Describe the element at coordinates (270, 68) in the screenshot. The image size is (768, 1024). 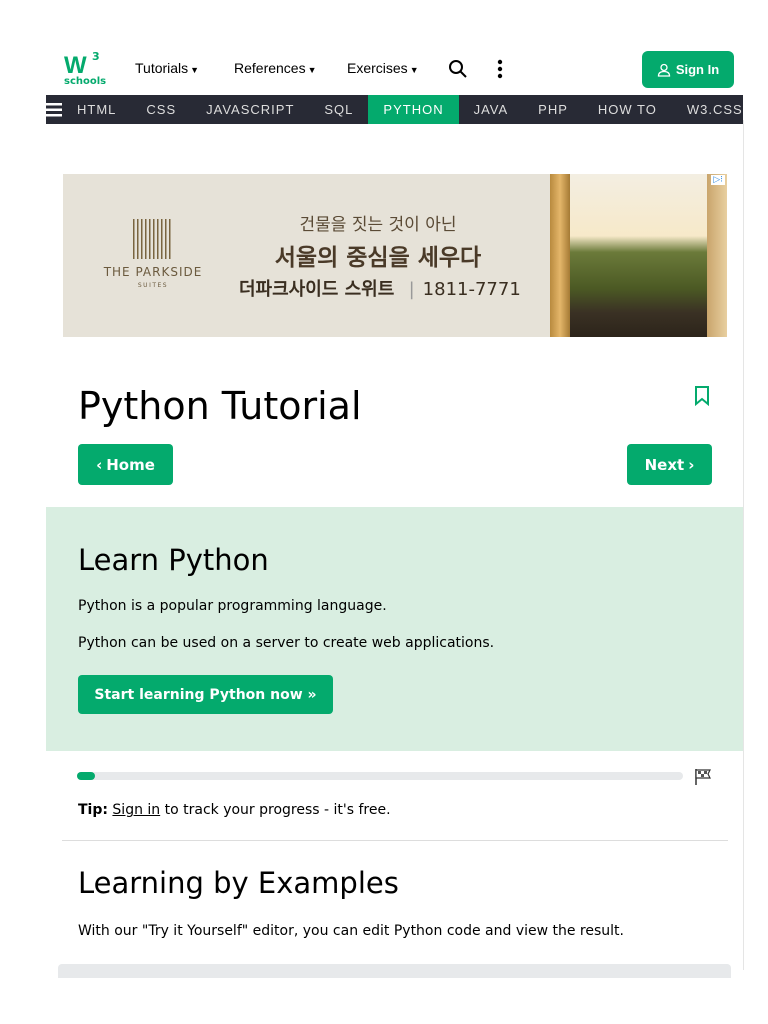
I see `menu-label: References` at that location.